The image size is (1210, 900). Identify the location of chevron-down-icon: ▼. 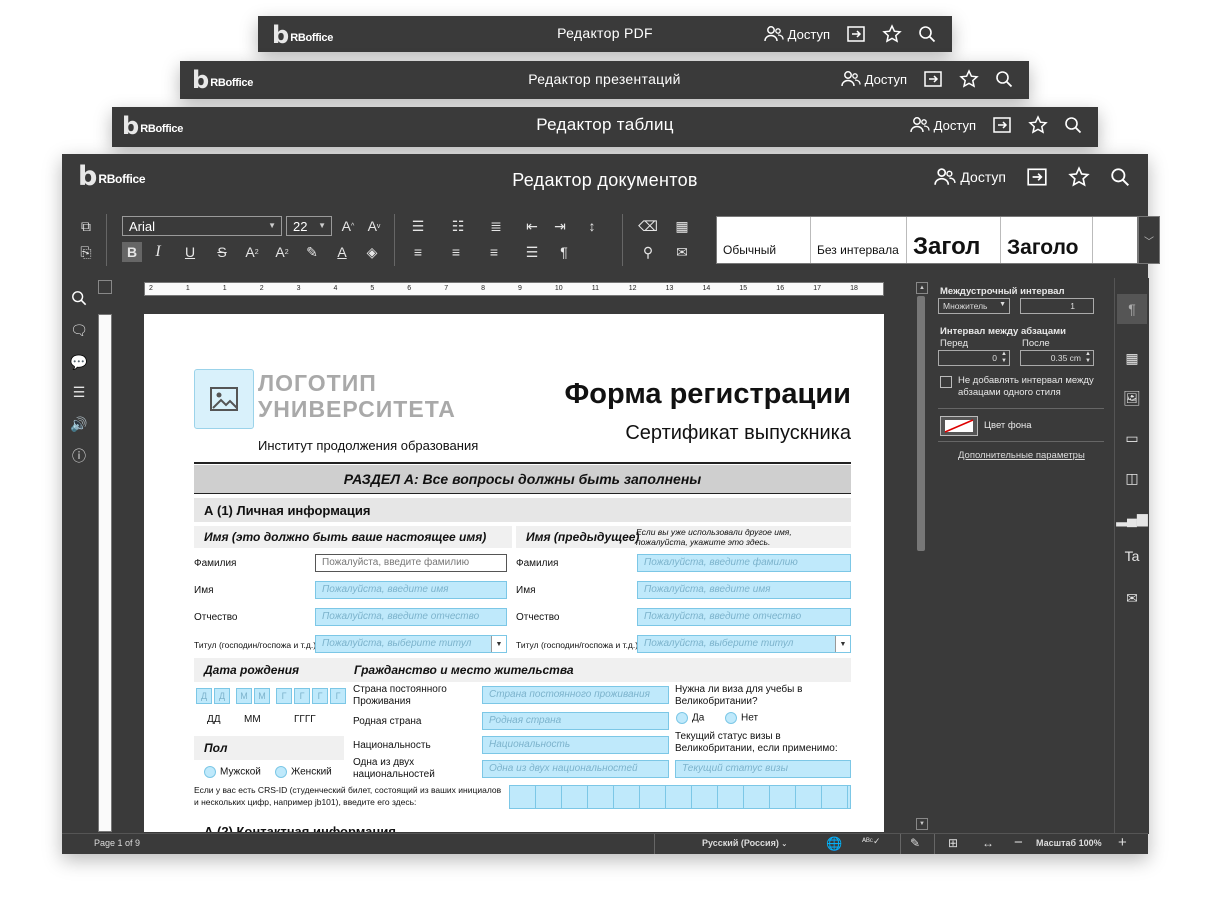
(842, 644).